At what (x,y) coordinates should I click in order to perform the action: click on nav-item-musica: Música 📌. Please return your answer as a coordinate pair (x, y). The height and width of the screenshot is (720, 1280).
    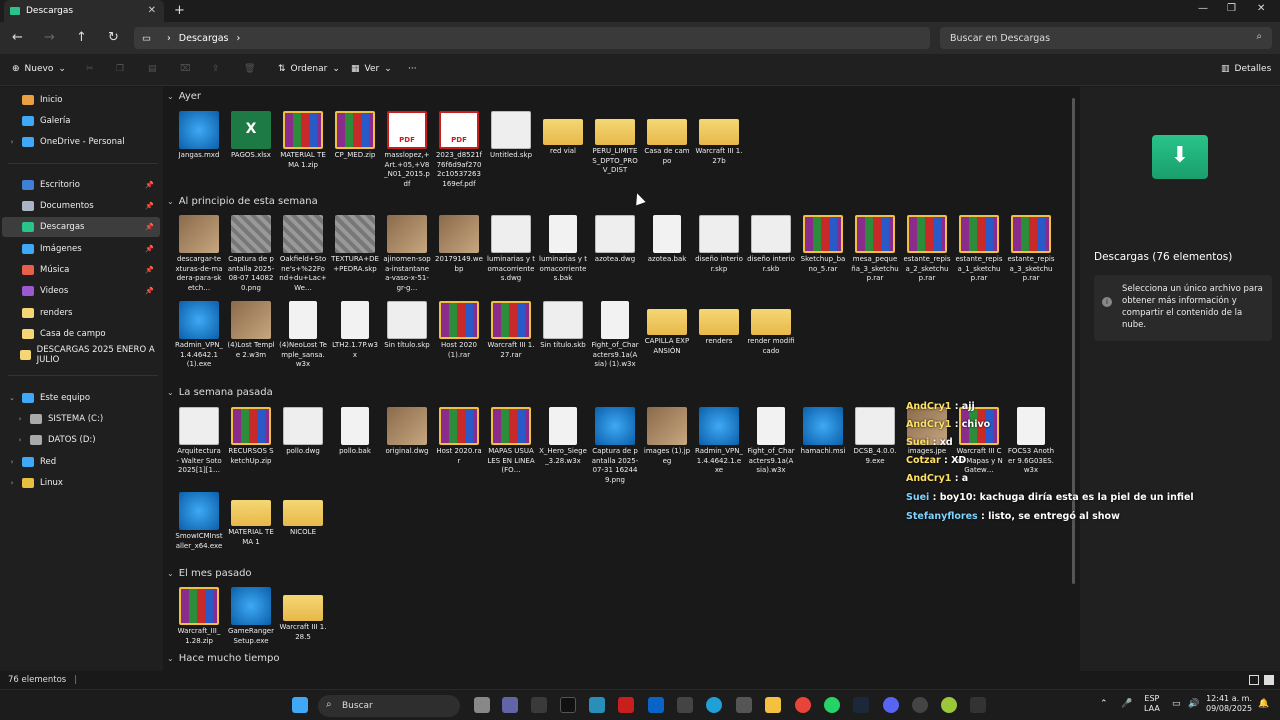
    Looking at the image, I should click on (81, 270).